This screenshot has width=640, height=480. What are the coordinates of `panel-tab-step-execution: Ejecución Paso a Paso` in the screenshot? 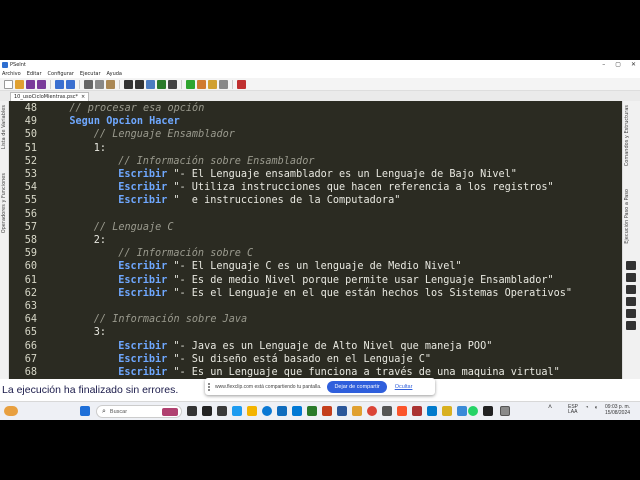 It's located at (627, 216).